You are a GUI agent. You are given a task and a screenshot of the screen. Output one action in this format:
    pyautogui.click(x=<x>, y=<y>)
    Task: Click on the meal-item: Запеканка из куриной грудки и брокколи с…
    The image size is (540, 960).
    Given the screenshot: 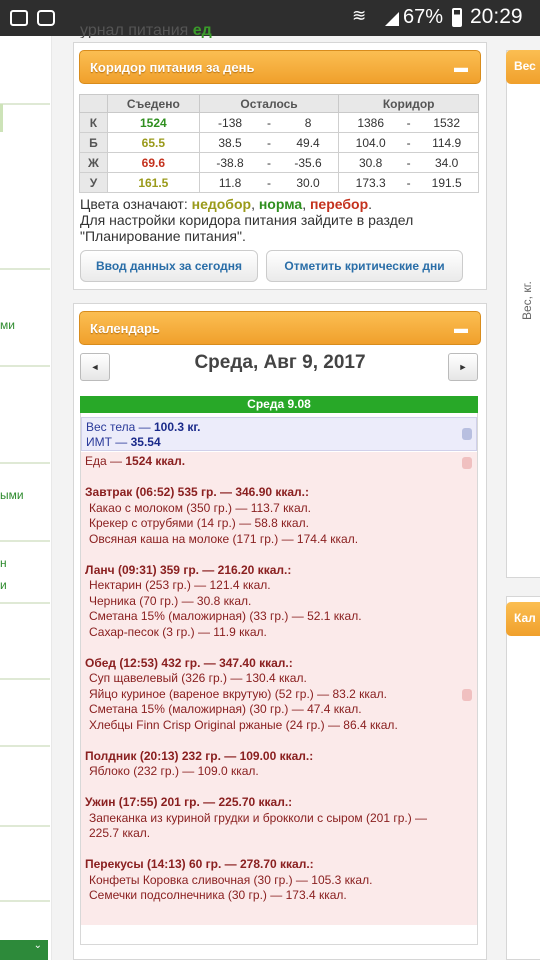 What is the action you would take?
    pyautogui.click(x=258, y=817)
    